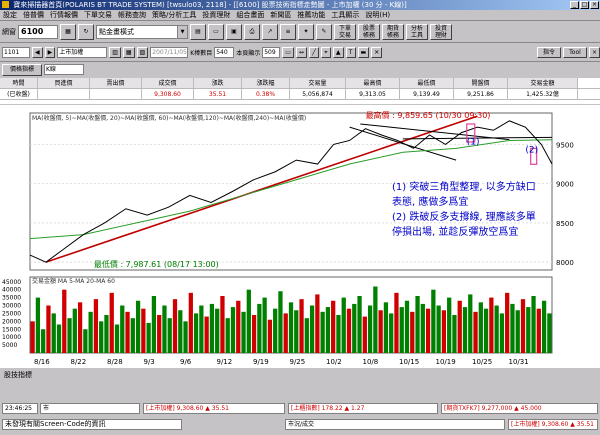 This screenshot has height=435, width=600. Describe the element at coordinates (98, 15) in the screenshot. I see `menu-item: 下單交易` at that location.